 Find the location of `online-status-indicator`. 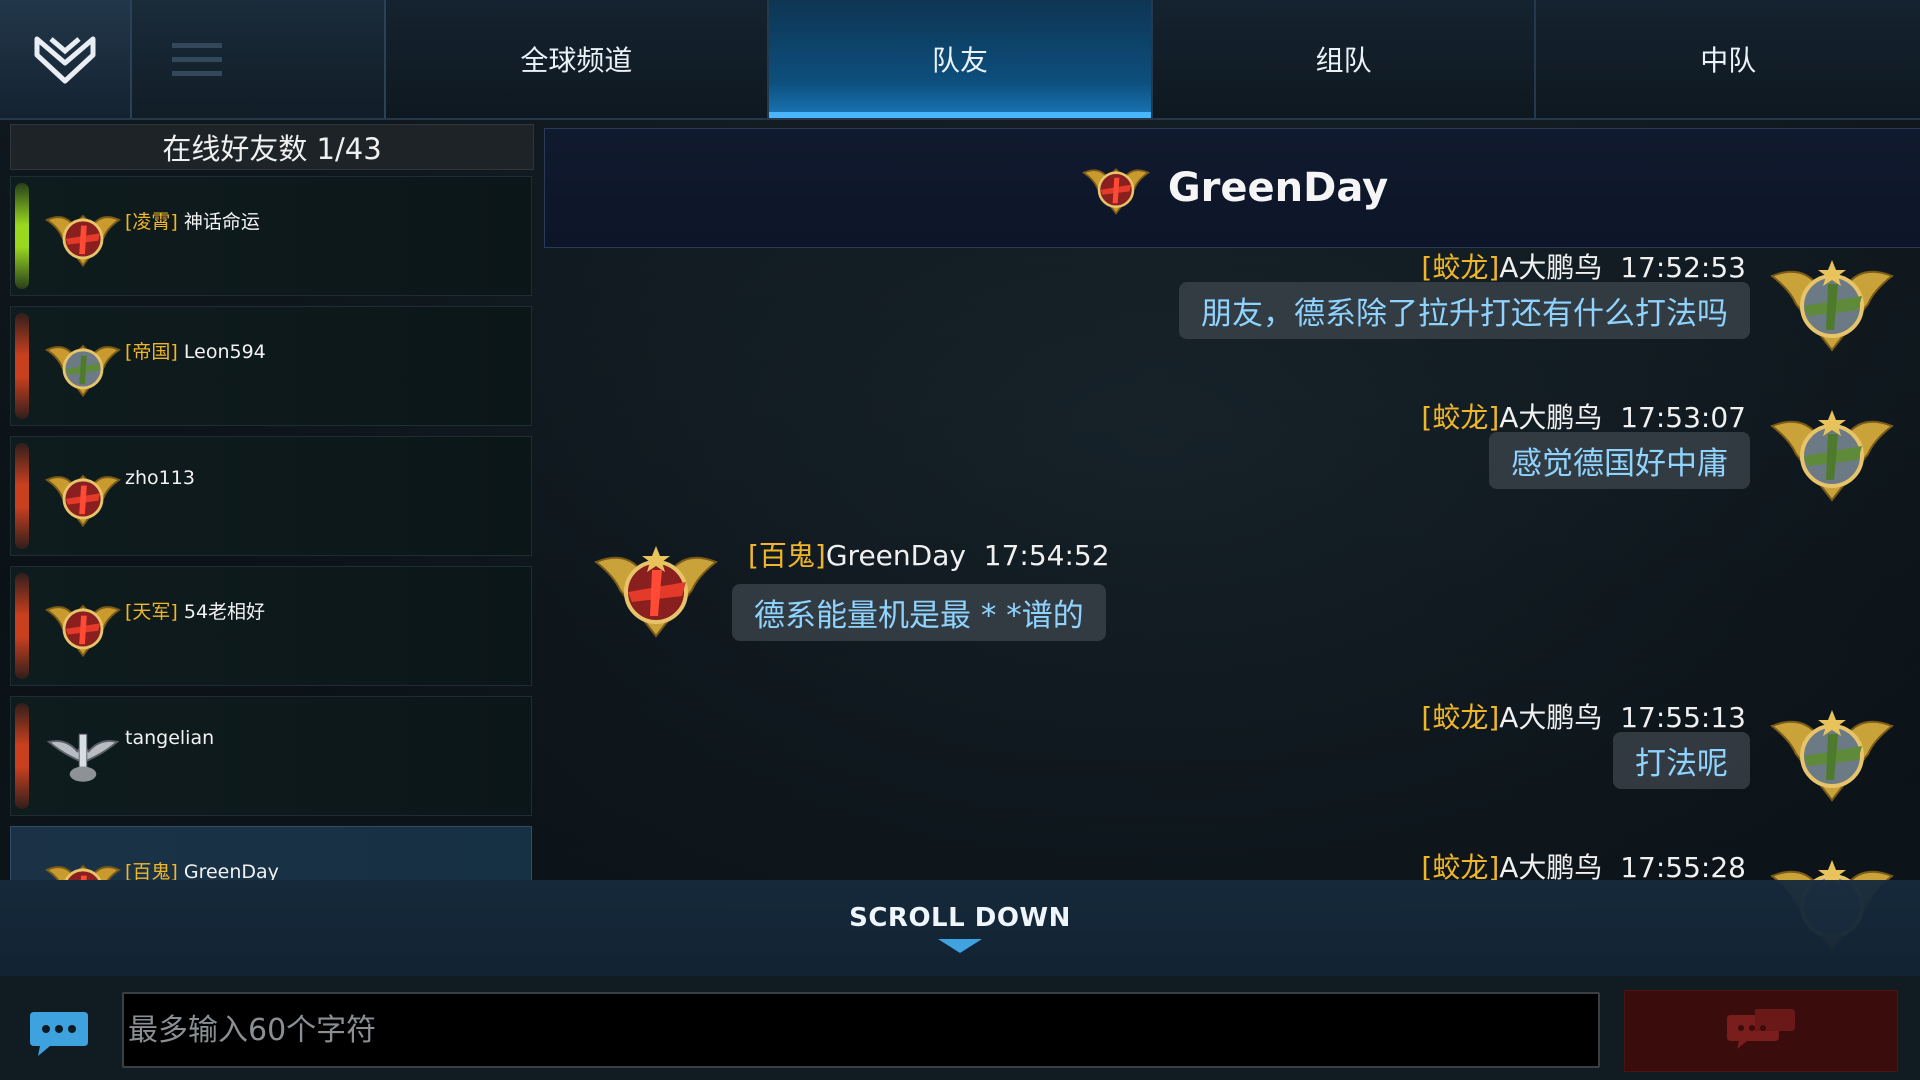

online-status-indicator is located at coordinates (22, 236).